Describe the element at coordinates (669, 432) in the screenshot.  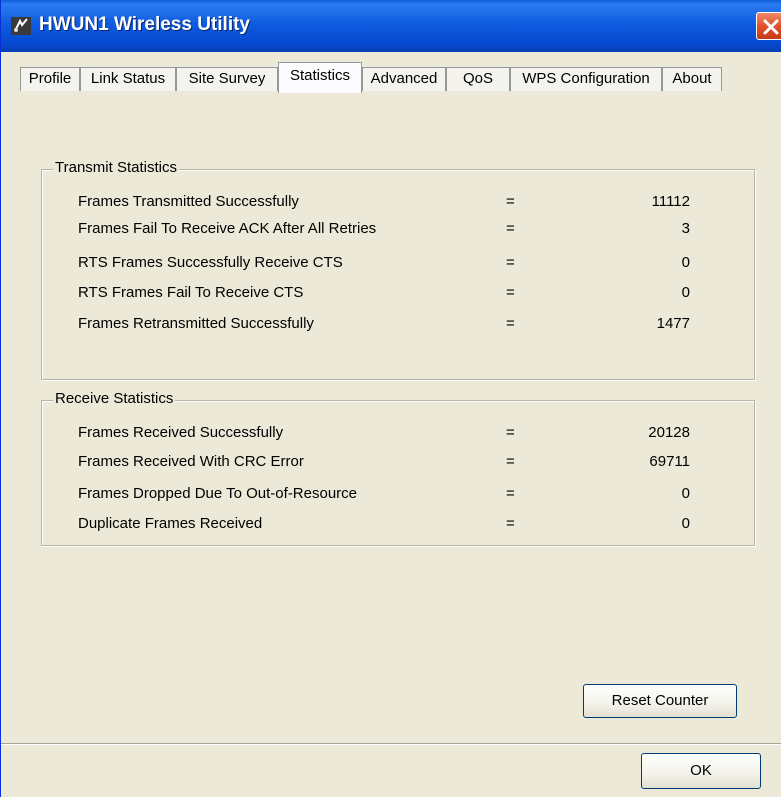
I see `stat-value: 20128` at that location.